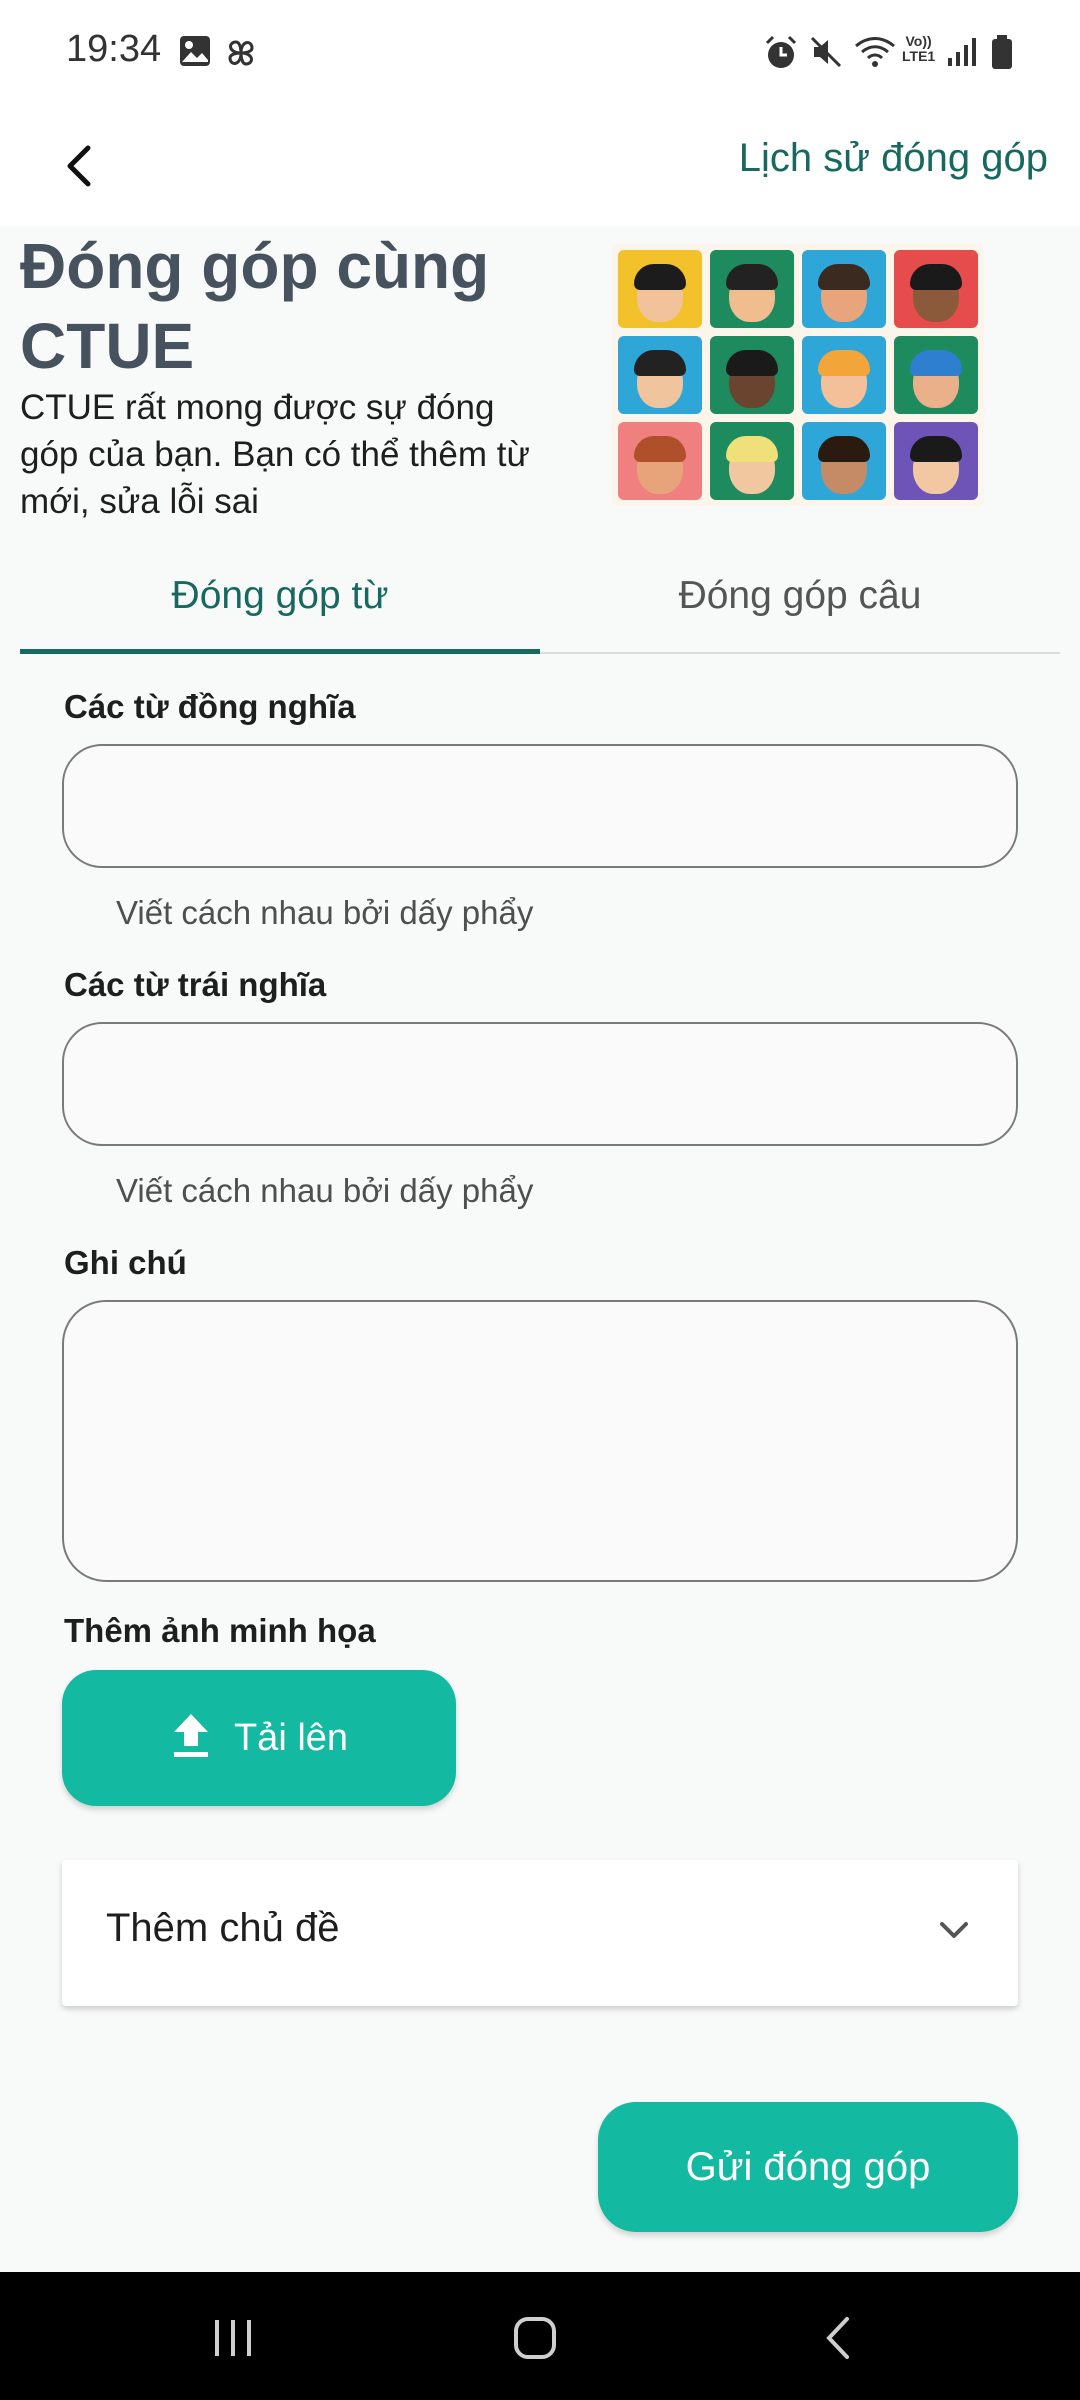  What do you see at coordinates (826, 54) in the screenshot?
I see `mute-icon` at bounding box center [826, 54].